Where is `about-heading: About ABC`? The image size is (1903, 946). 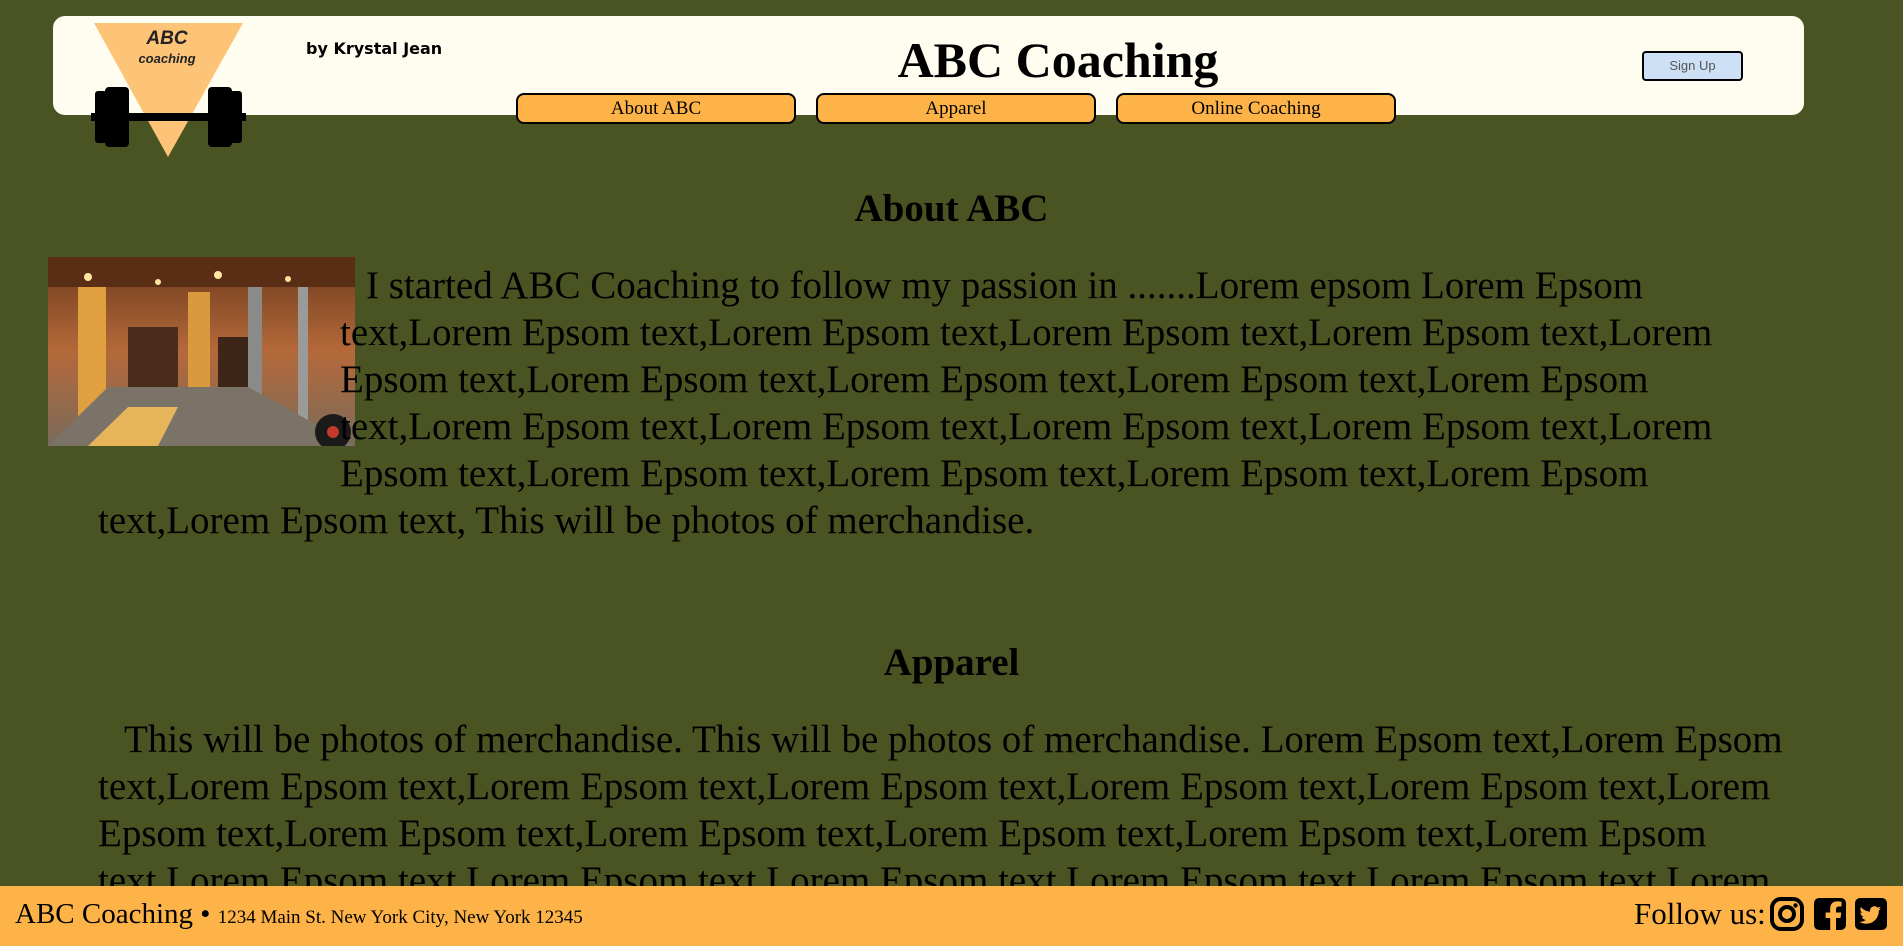 about-heading: About ABC is located at coordinates (951, 208).